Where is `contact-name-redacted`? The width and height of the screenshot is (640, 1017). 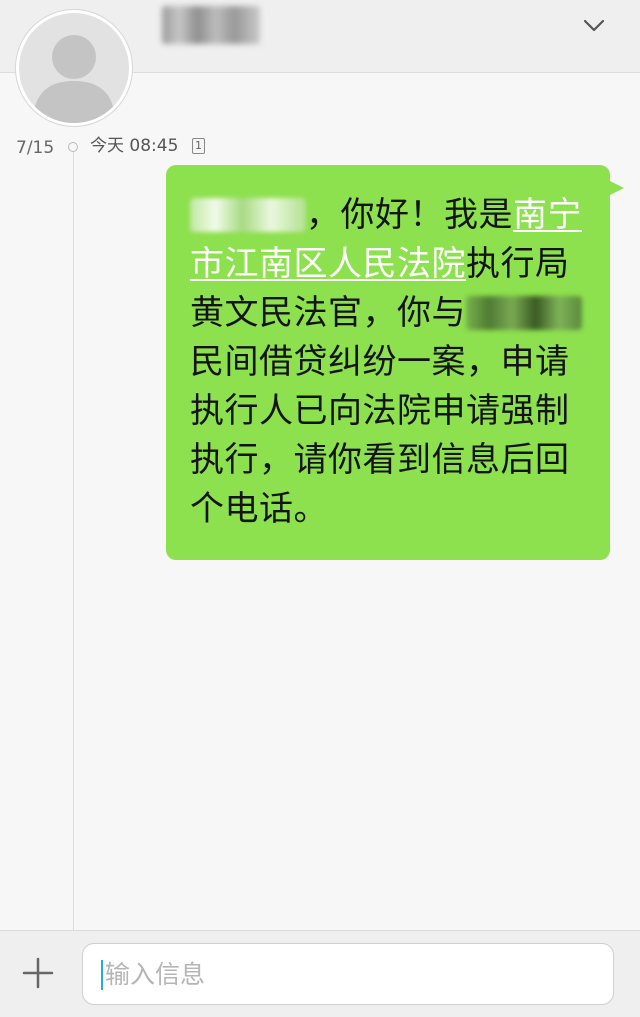 contact-name-redacted is located at coordinates (211, 25).